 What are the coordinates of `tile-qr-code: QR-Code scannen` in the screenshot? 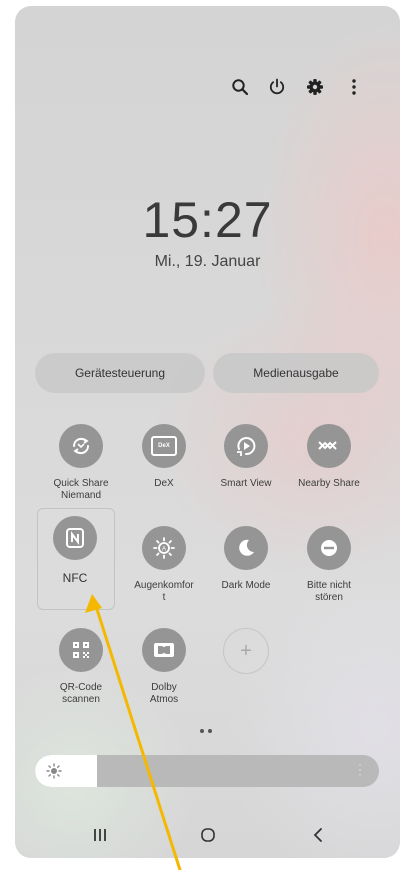 It's located at (81, 667).